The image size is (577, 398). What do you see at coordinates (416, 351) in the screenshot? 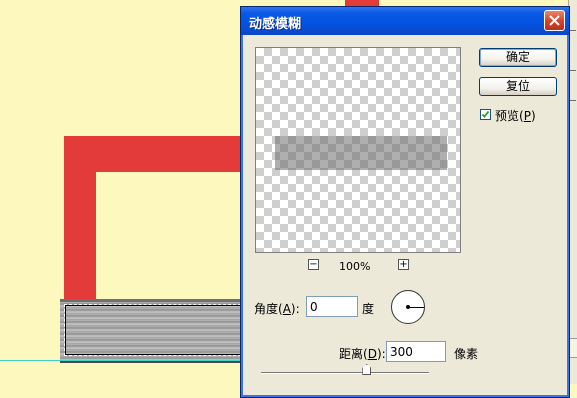
I see `distance-input` at bounding box center [416, 351].